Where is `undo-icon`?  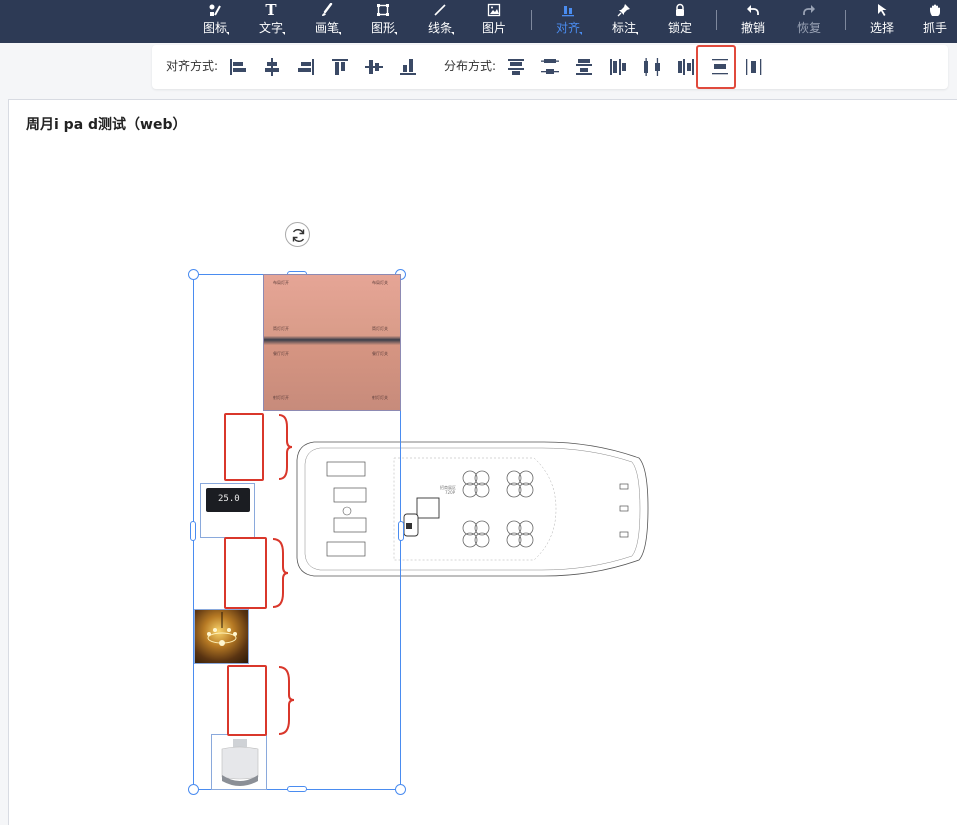
undo-icon is located at coordinates (753, 10).